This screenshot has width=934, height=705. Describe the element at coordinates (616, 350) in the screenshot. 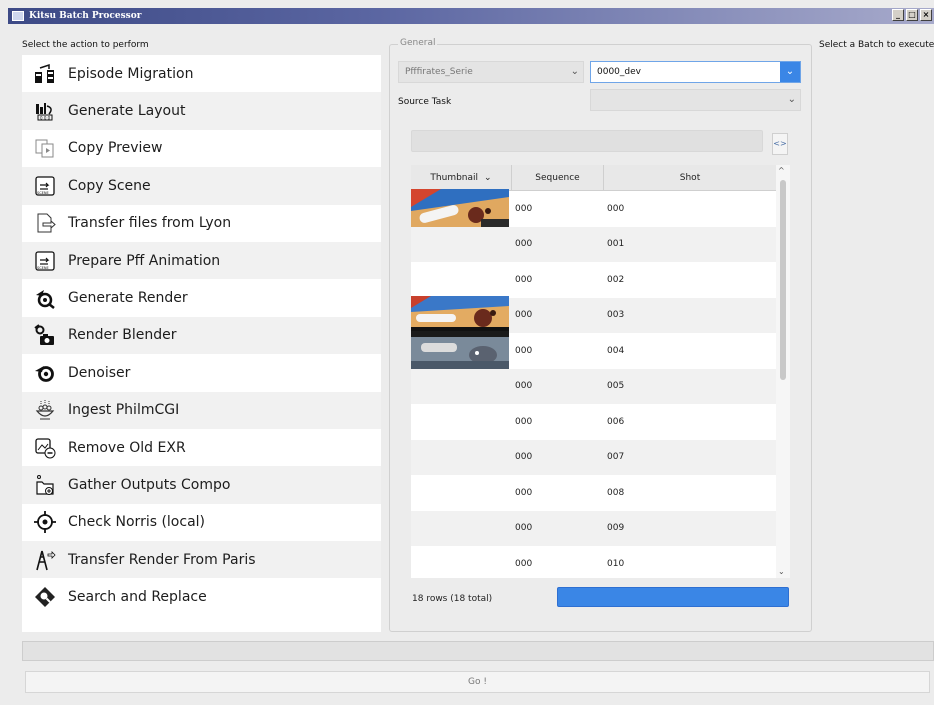

I see `shot-cell: 004` at that location.